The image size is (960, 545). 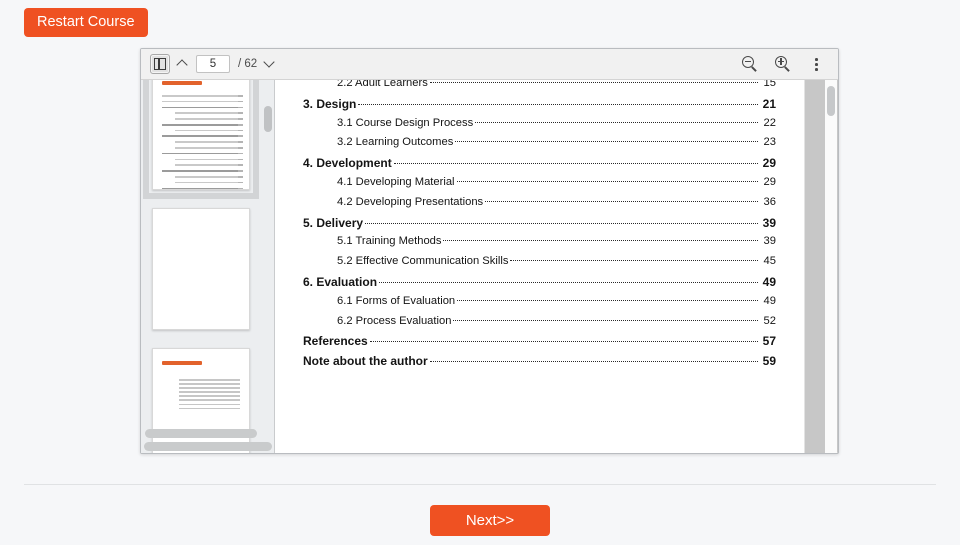 I want to click on pdf-toolbar-right-group, so click(x=785, y=64).